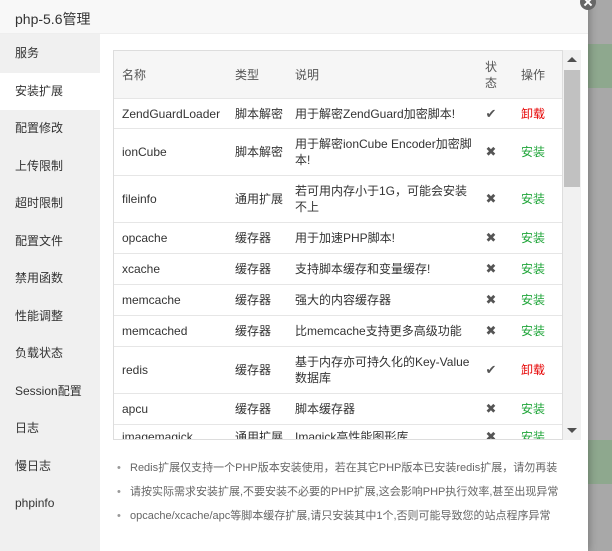 This screenshot has width=612, height=551. What do you see at coordinates (338, 152) in the screenshot?
I see `table-row: ionCube 脚本解密 用于解密ionCube Encoder加密脚本! ✖ 安装` at bounding box center [338, 152].